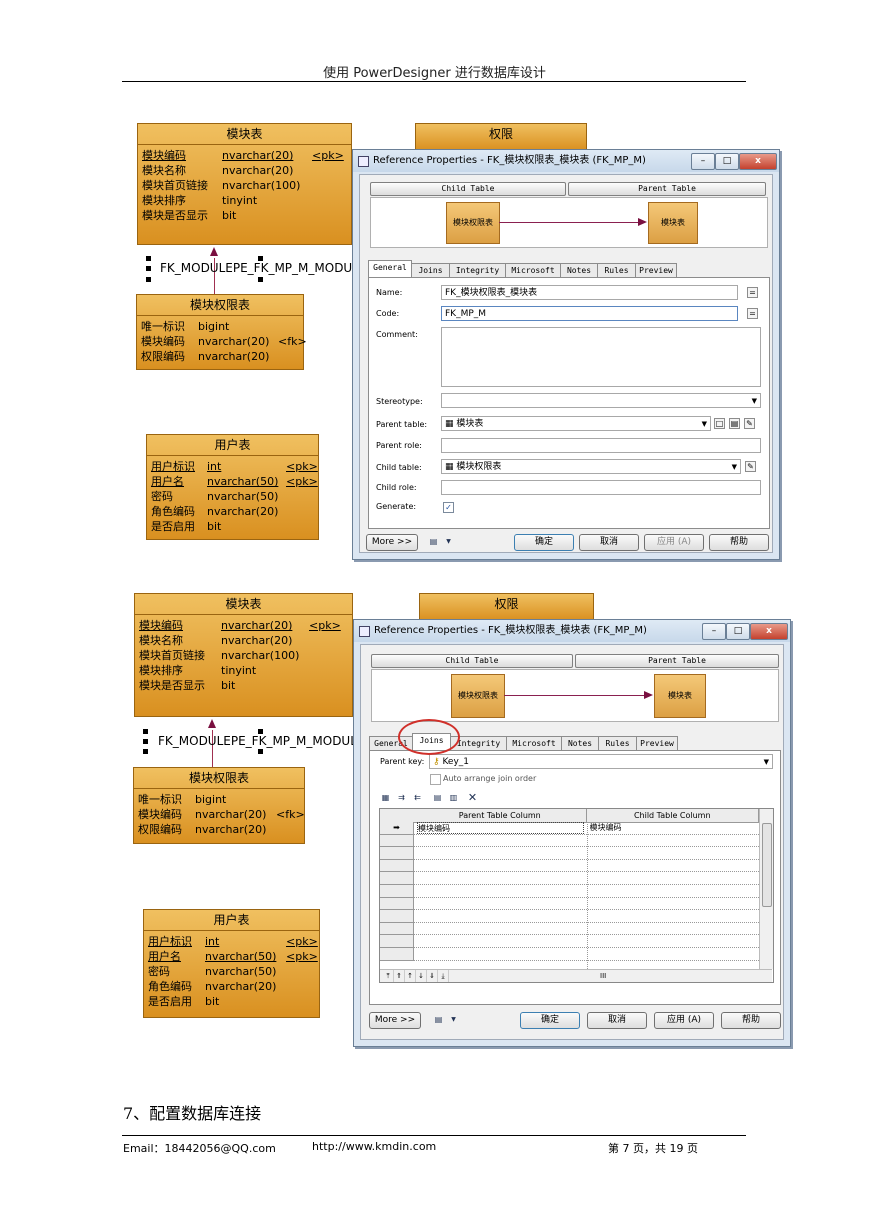 This screenshot has width=869, height=1228. I want to click on child-table-label: Child table:, so click(399, 467).